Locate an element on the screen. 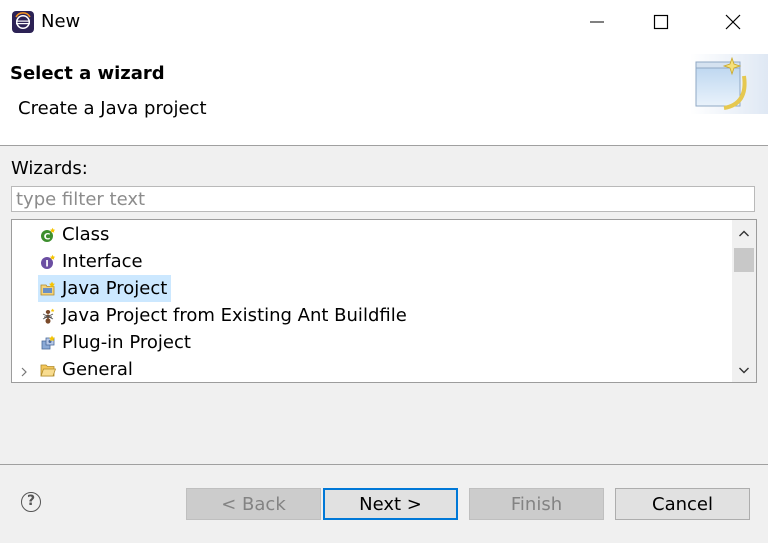 The width and height of the screenshot is (768, 543). new-wizard-banner-icon is located at coordinates (729, 84).